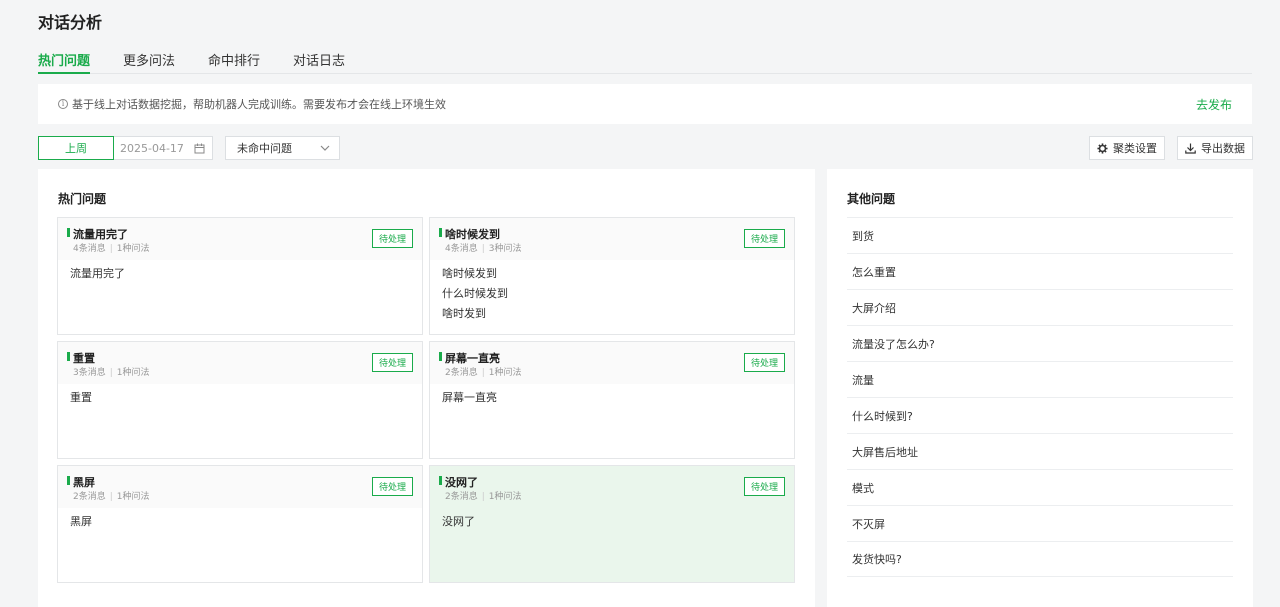  Describe the element at coordinates (464, 313) in the screenshot. I see `phrasing-line: 啥时发到` at that location.